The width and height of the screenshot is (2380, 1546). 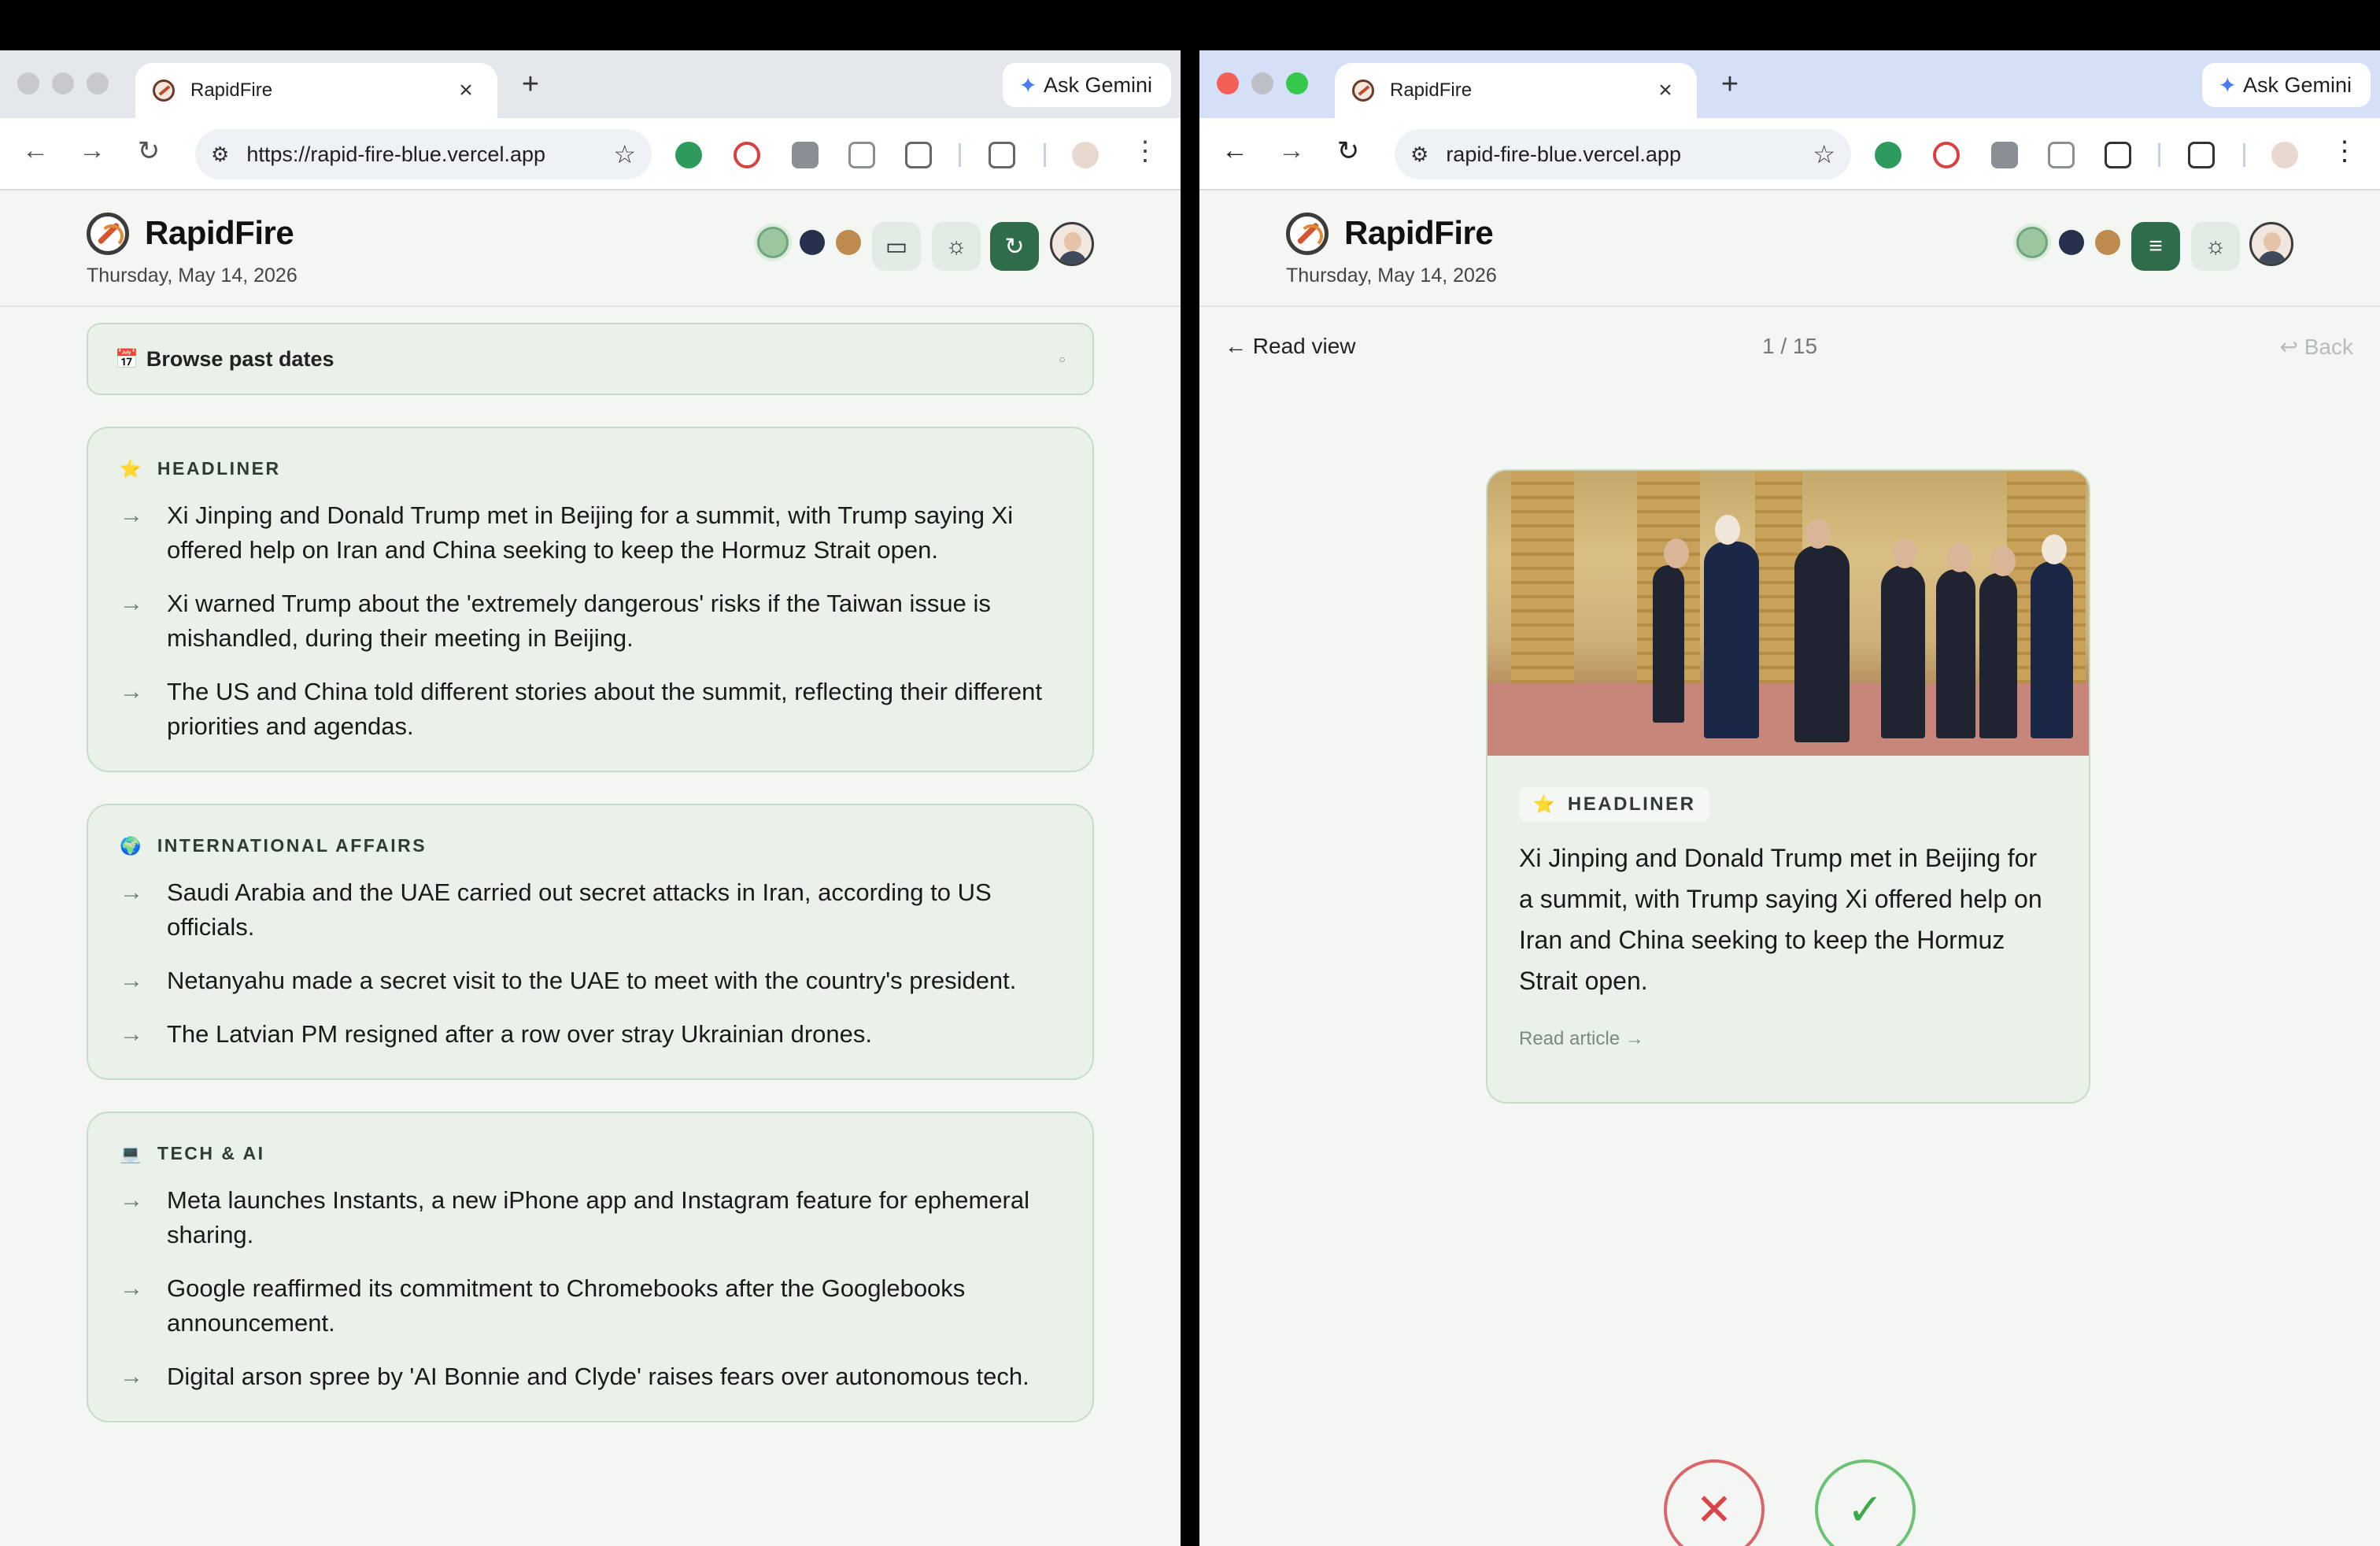 What do you see at coordinates (164, 91) in the screenshot?
I see `rapidfire-favicon-icon` at bounding box center [164, 91].